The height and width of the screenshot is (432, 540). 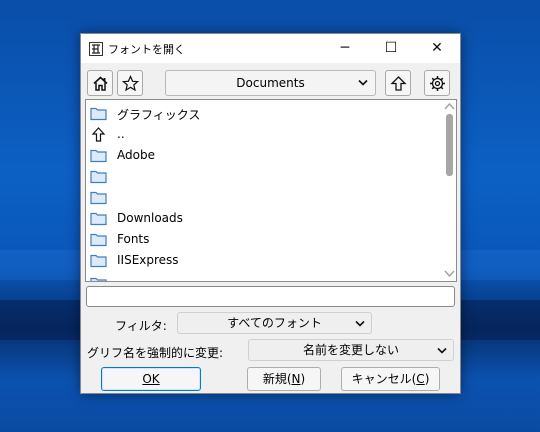 I want to click on parent-directory-button, so click(x=398, y=83).